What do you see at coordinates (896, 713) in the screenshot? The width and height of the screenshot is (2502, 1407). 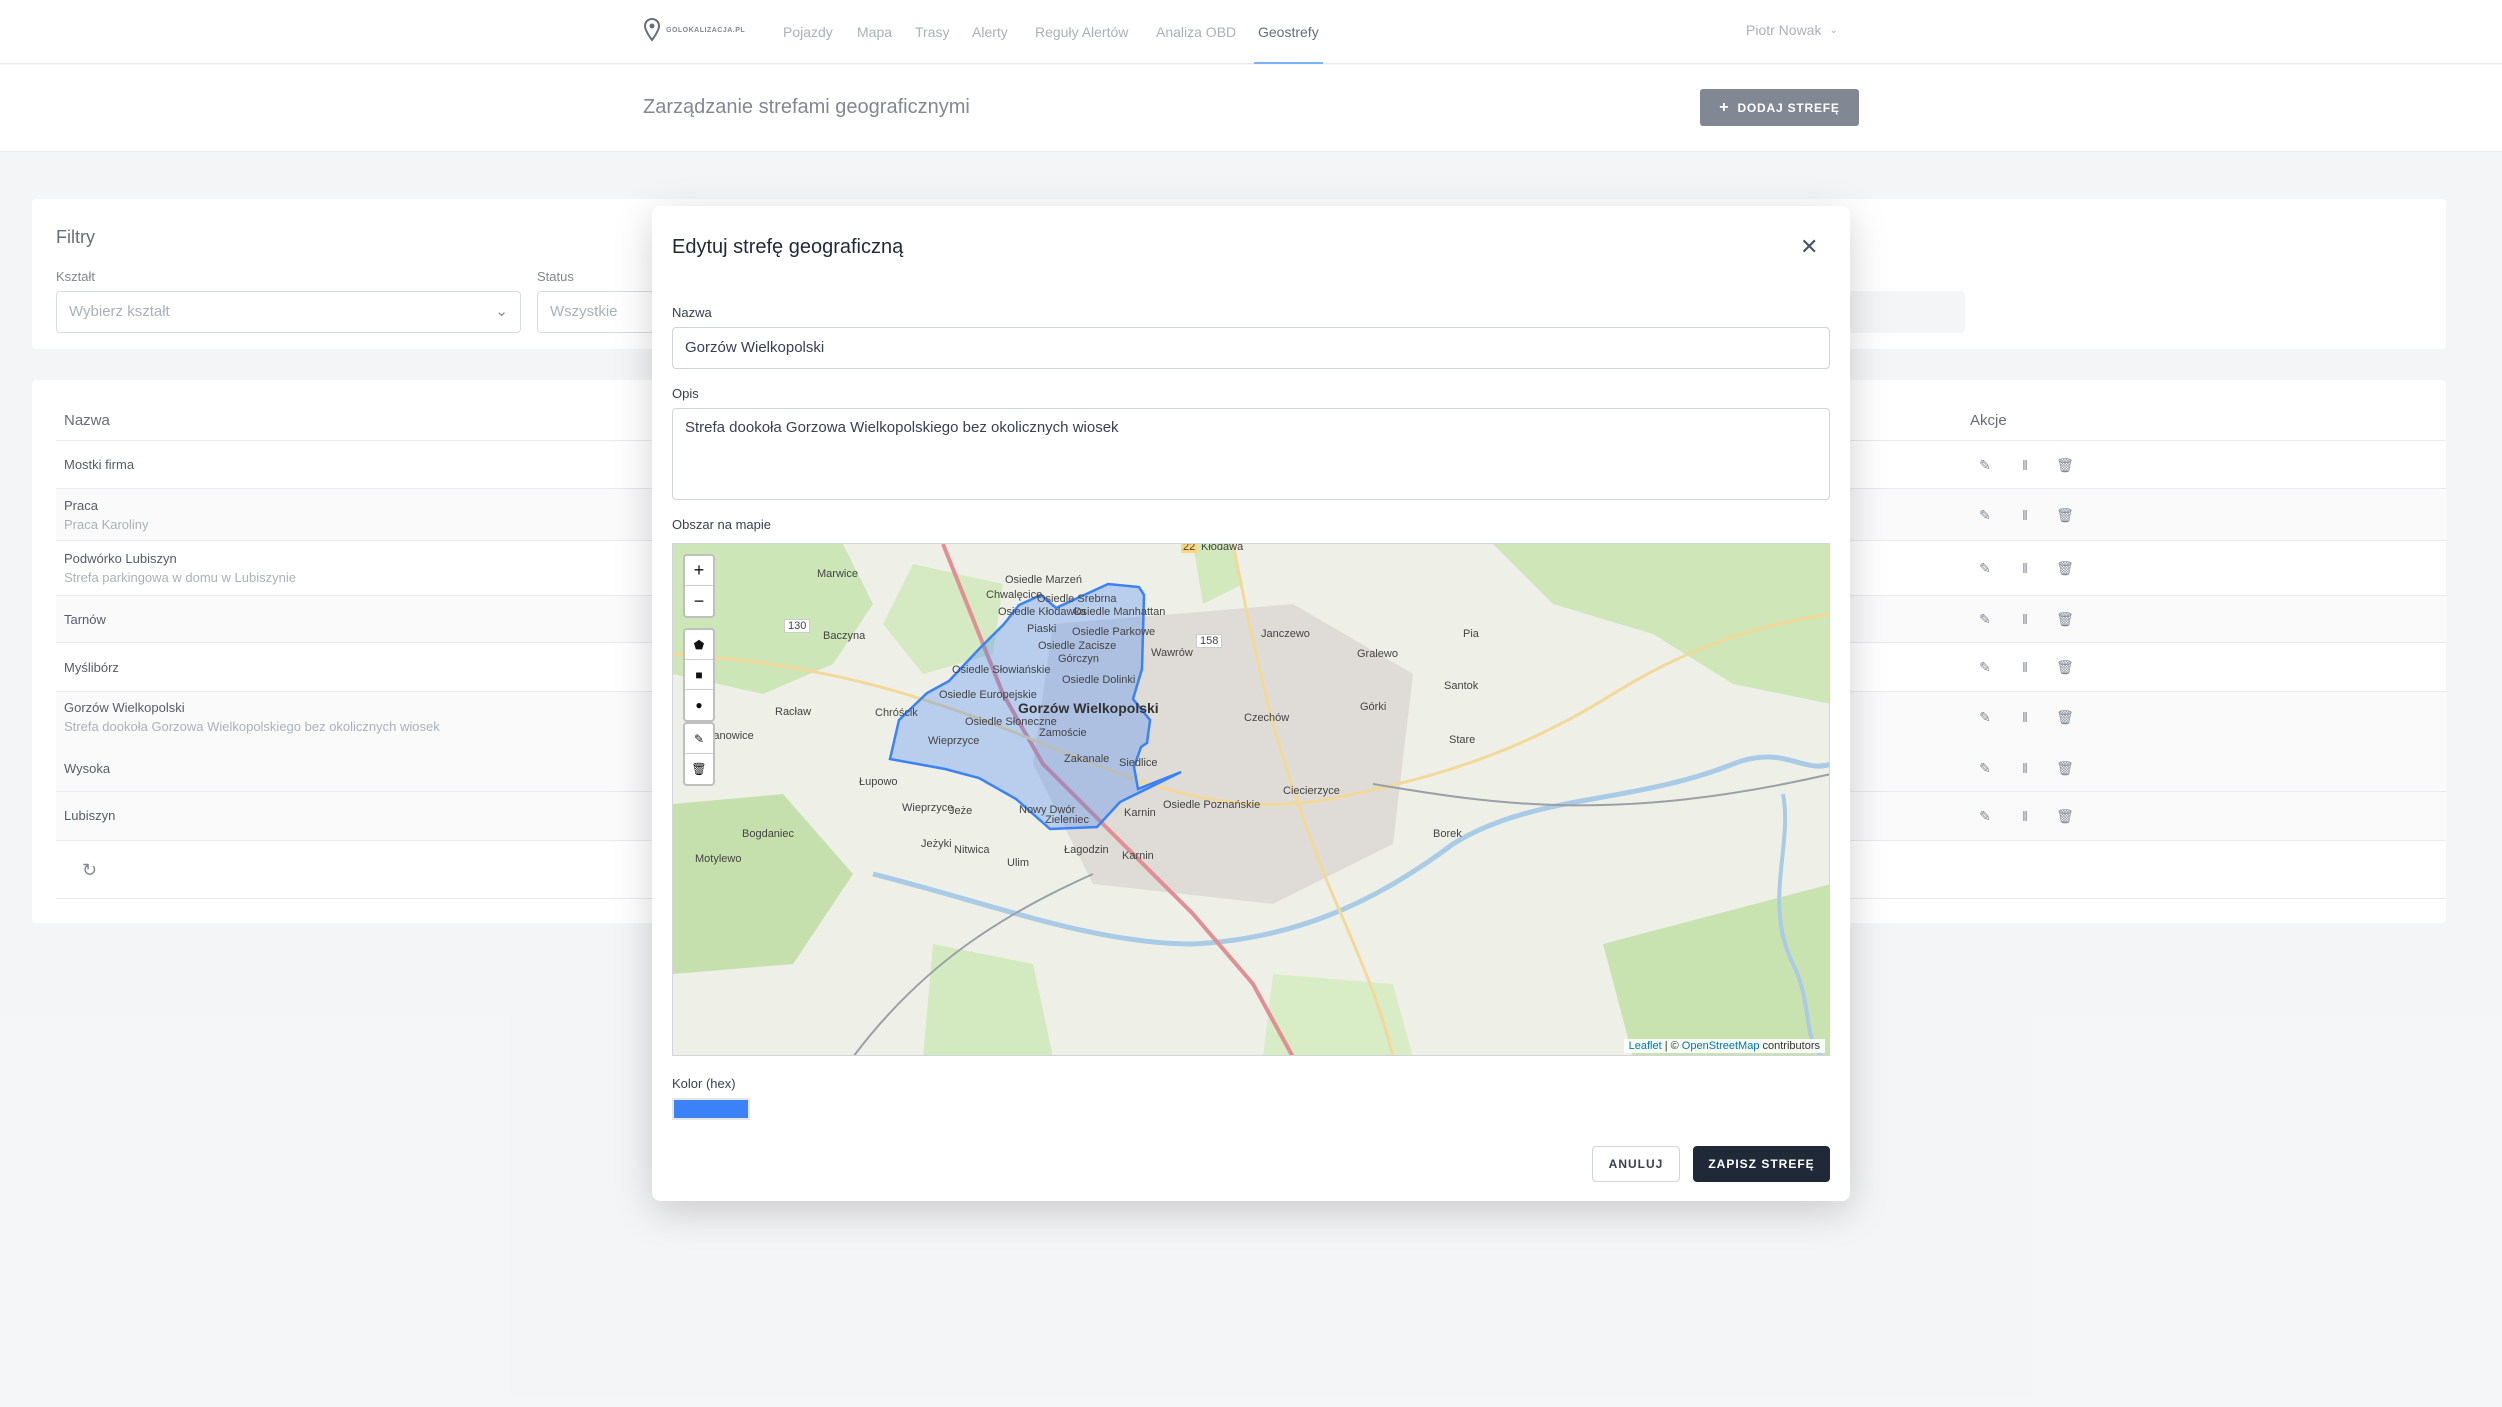 I see `map-label: Chróścik` at bounding box center [896, 713].